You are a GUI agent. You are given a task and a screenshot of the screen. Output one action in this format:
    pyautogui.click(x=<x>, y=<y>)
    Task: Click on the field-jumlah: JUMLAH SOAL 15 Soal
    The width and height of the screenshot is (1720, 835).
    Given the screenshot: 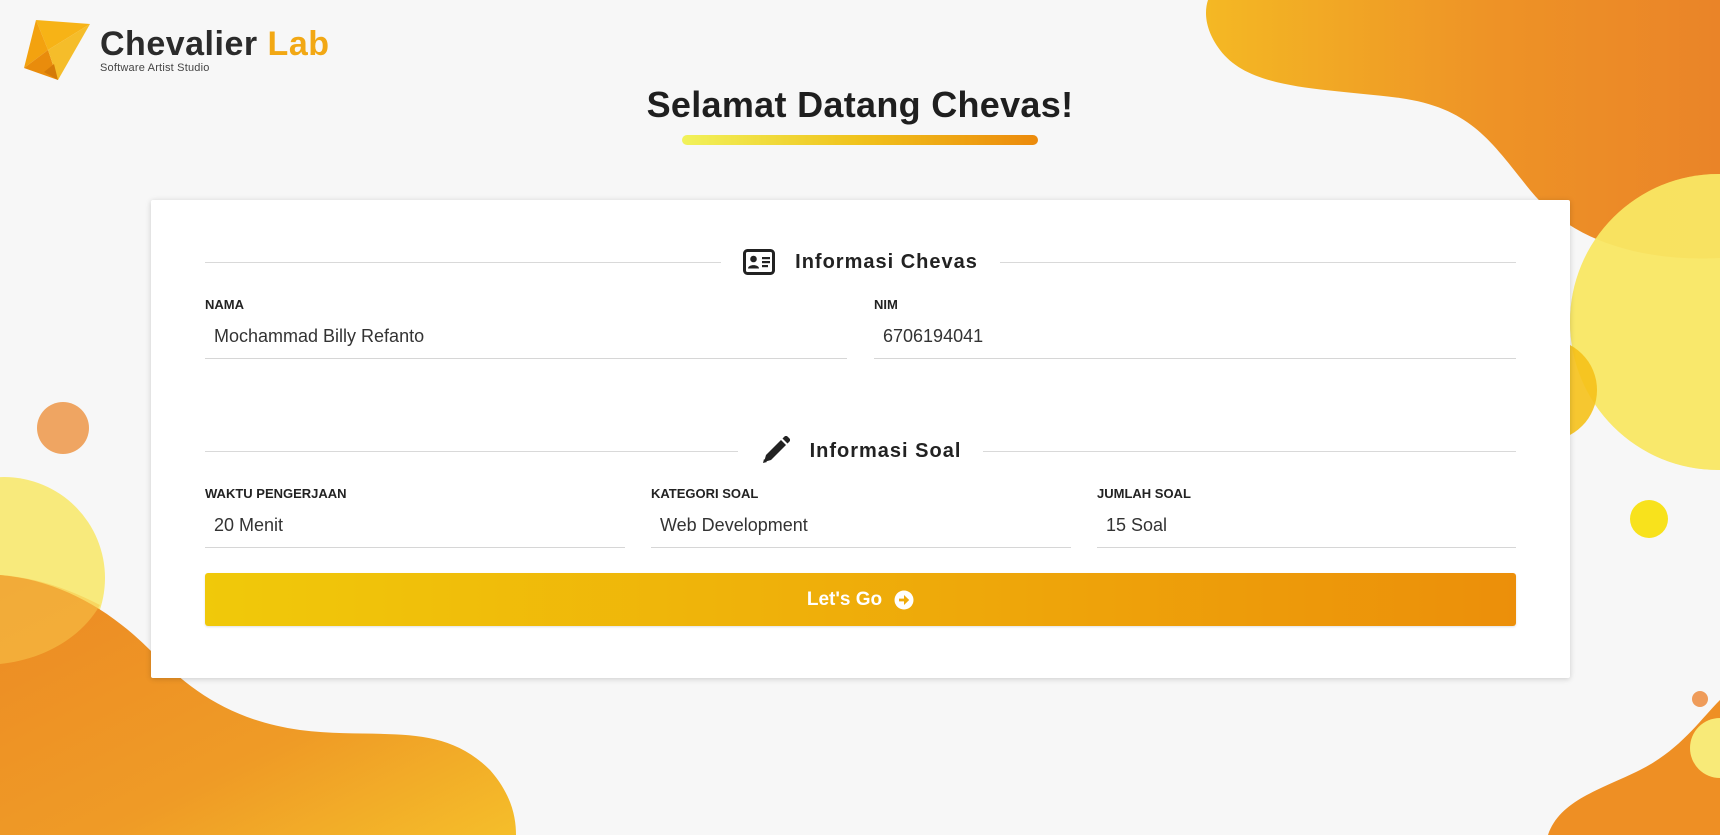 What is the action you would take?
    pyautogui.click(x=1306, y=517)
    